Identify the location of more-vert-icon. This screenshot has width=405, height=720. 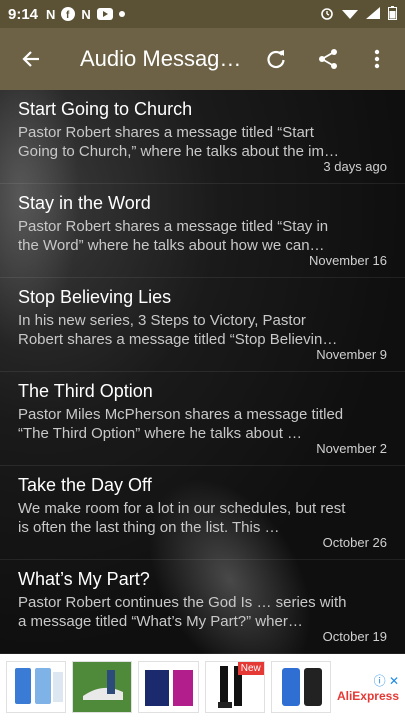
(377, 59).